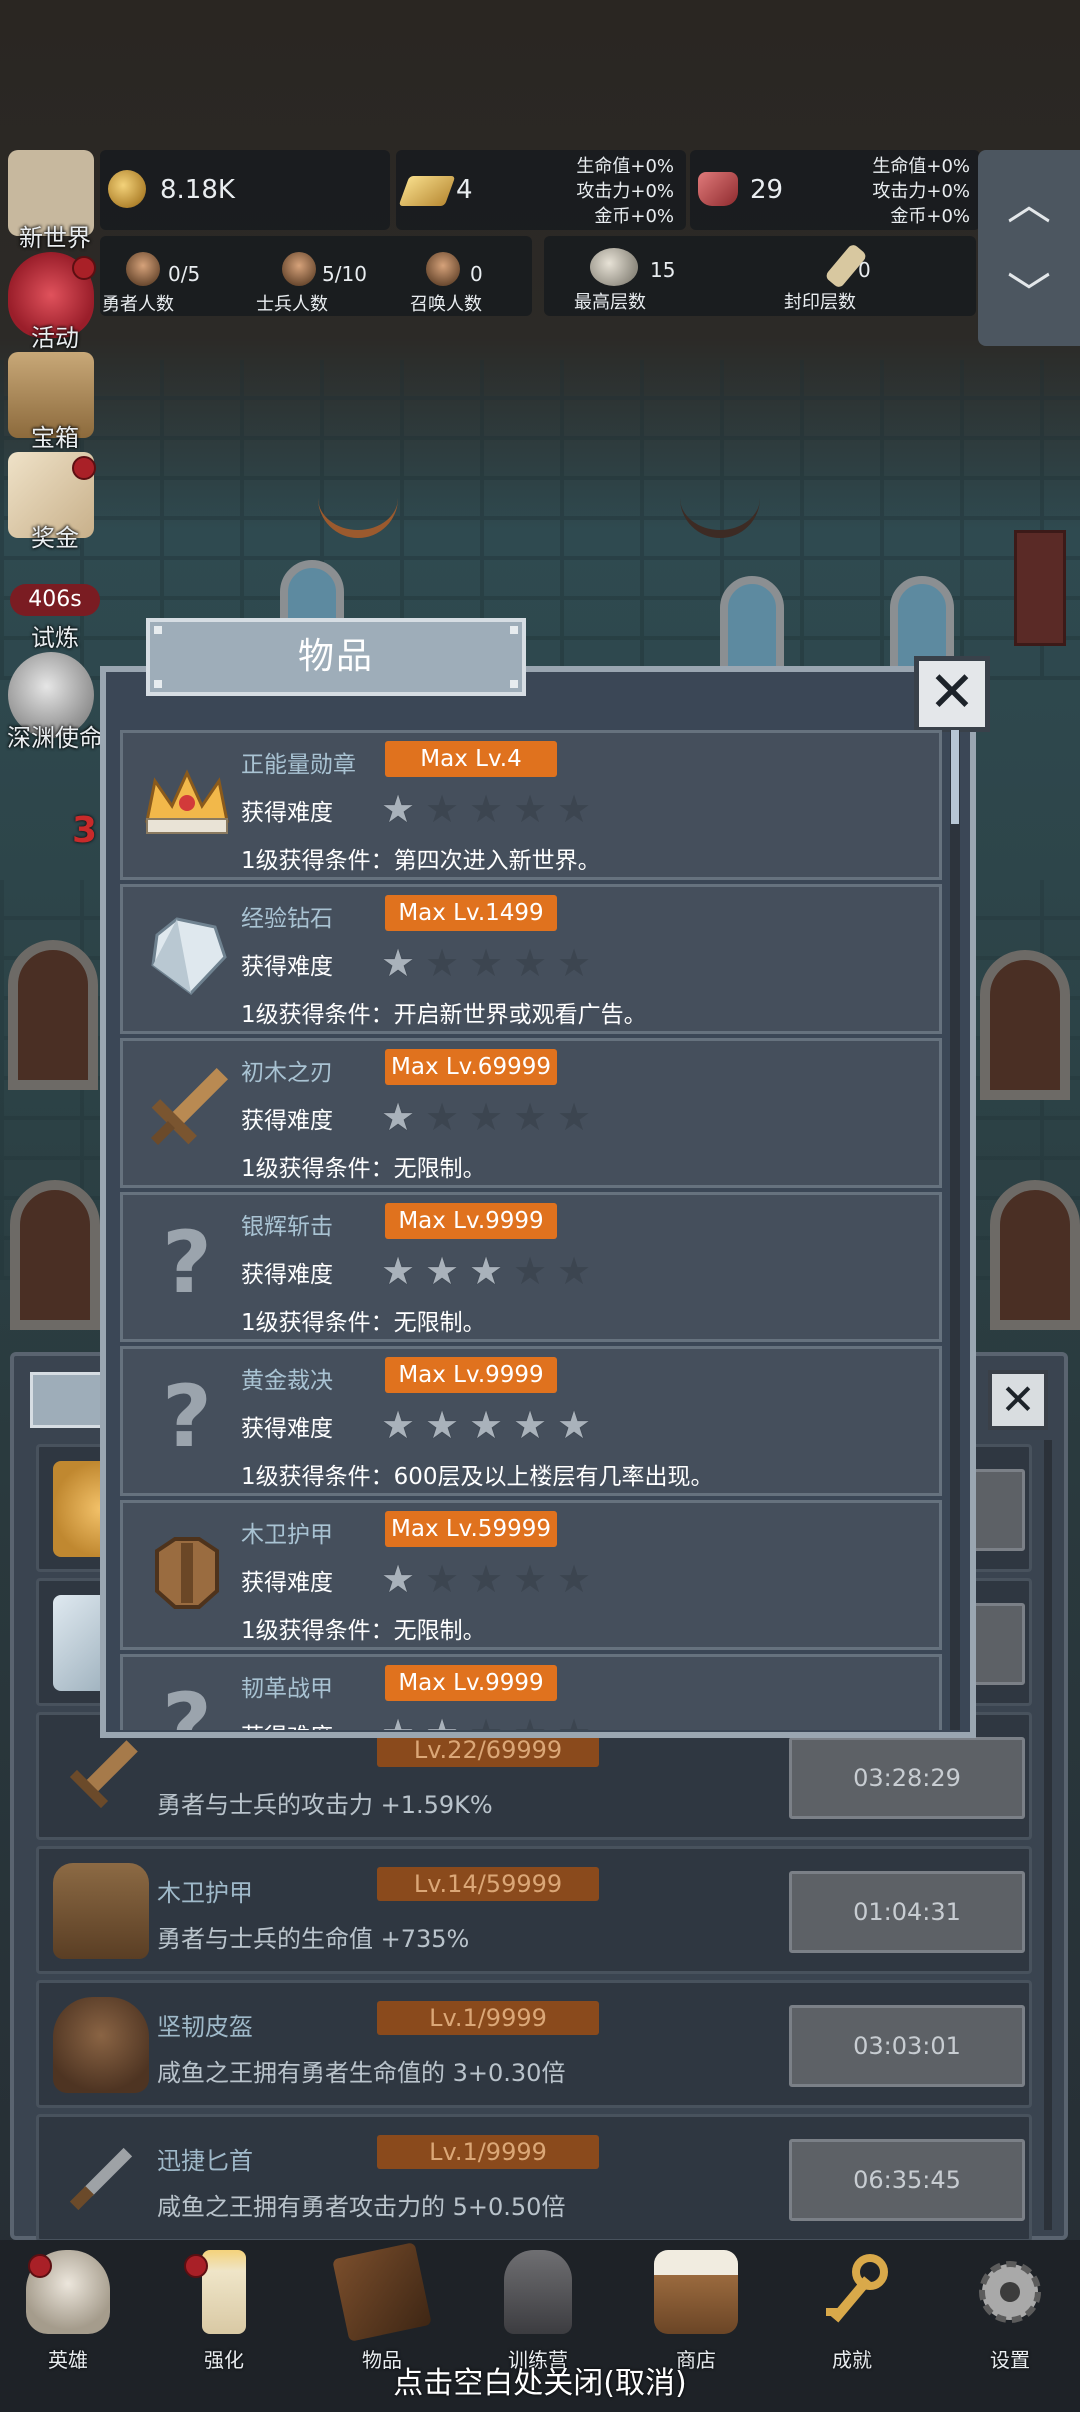  I want to click on modal-title-text: 物品, so click(335, 656).